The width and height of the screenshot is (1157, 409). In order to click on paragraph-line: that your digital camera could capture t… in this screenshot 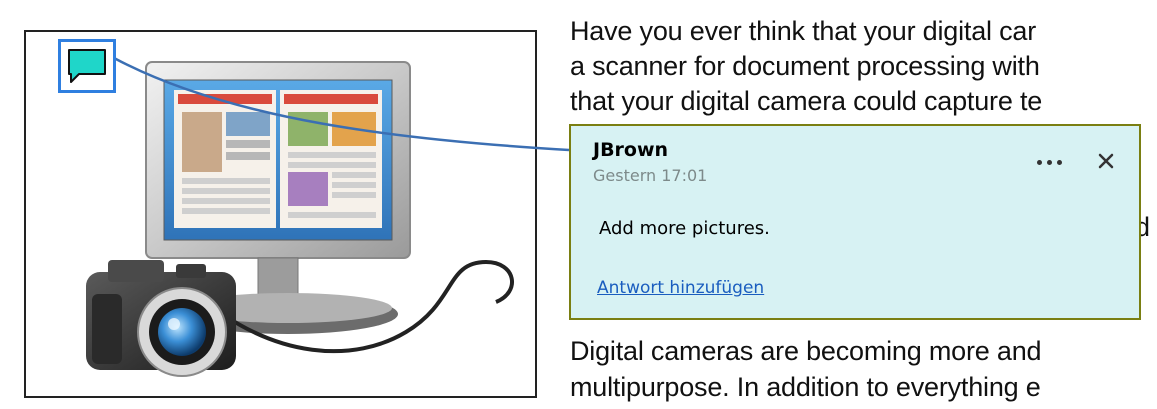, I will do `click(806, 101)`.